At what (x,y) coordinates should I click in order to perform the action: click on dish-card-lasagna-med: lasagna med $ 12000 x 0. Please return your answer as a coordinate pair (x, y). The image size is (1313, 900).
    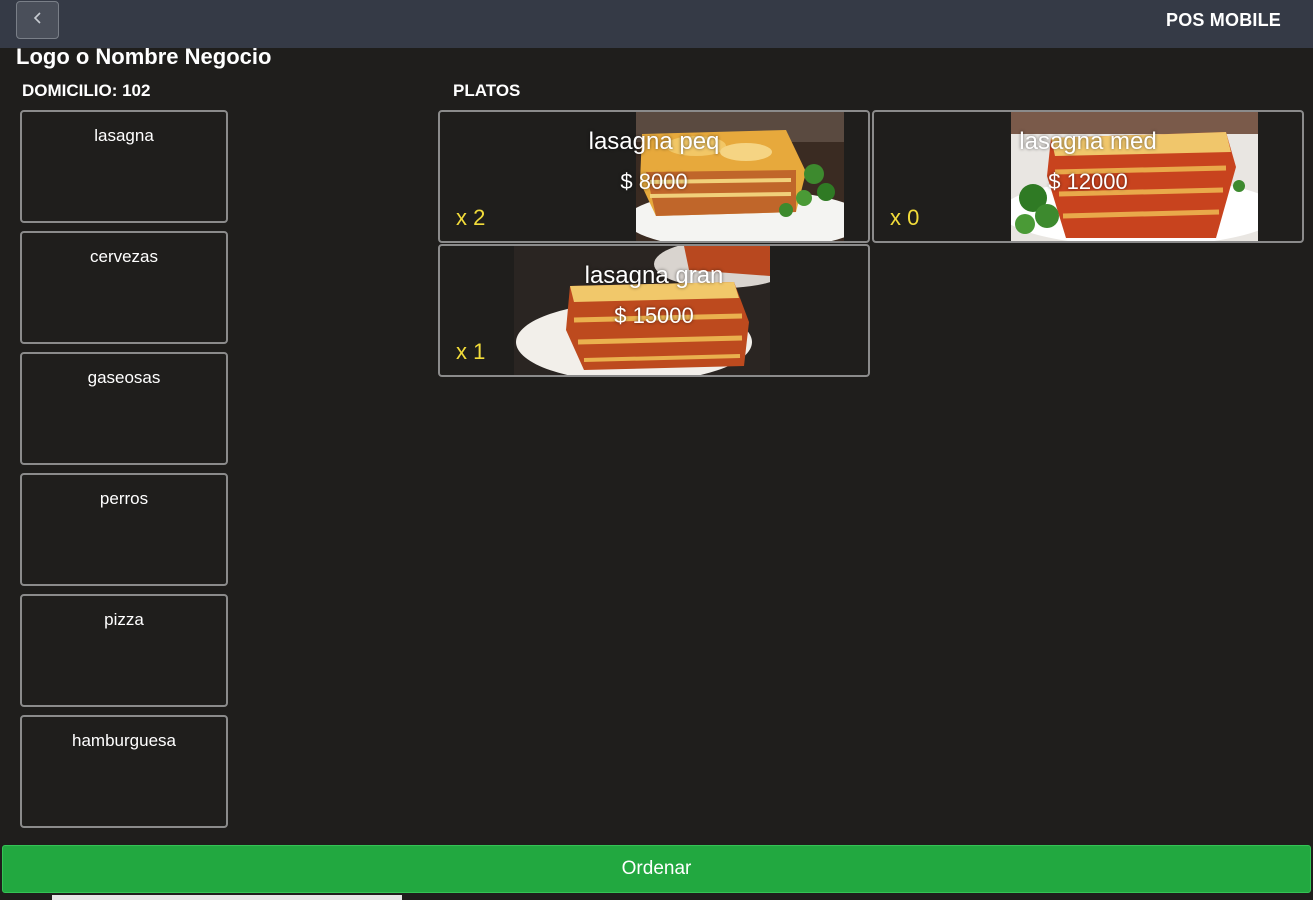
    Looking at the image, I should click on (1088, 176).